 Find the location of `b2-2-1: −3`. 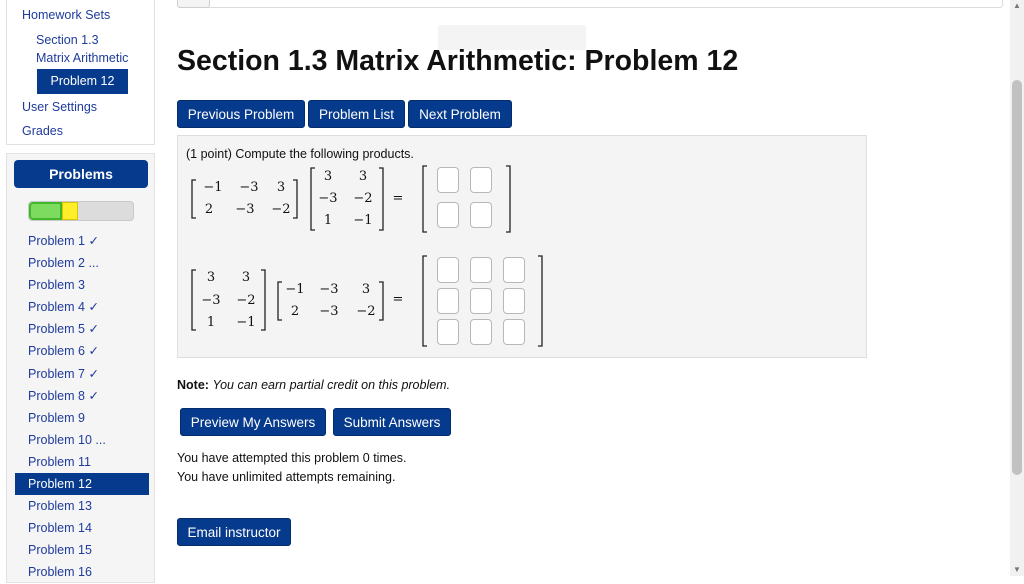

b2-2-1: −3 is located at coordinates (211, 300).